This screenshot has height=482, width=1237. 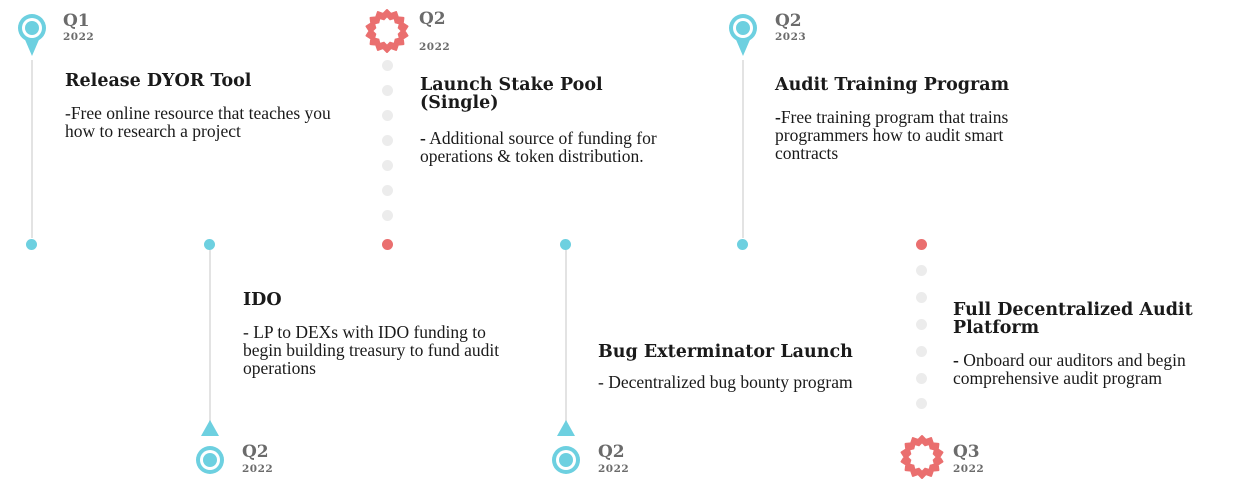 What do you see at coordinates (511, 94) in the screenshot?
I see `milestone-title: Launch Stake Pool (Single)` at bounding box center [511, 94].